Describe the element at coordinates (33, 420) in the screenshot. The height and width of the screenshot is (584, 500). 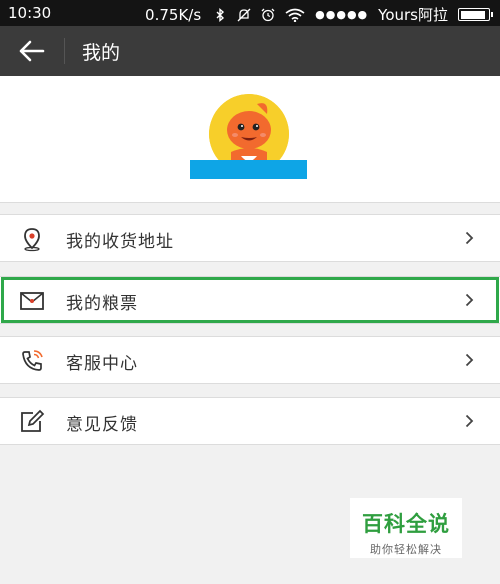
I see `edit-icon` at that location.